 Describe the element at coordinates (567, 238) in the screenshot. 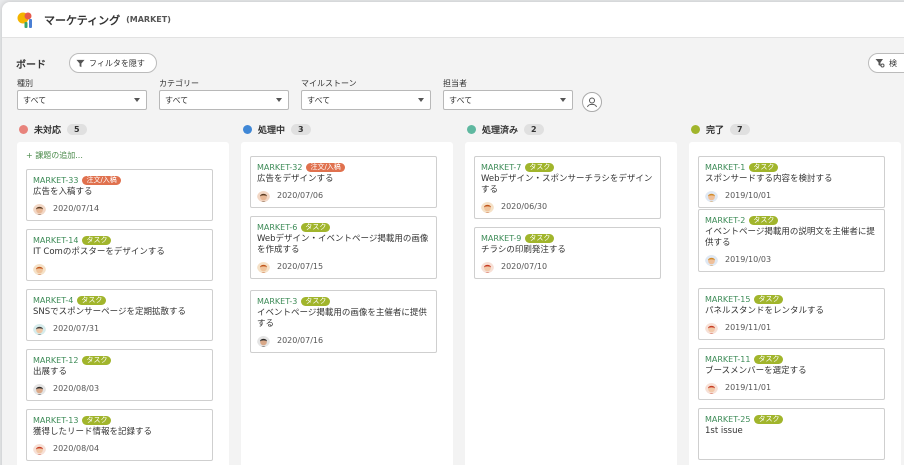

I see `card-header: MARKET-9 タスク` at that location.